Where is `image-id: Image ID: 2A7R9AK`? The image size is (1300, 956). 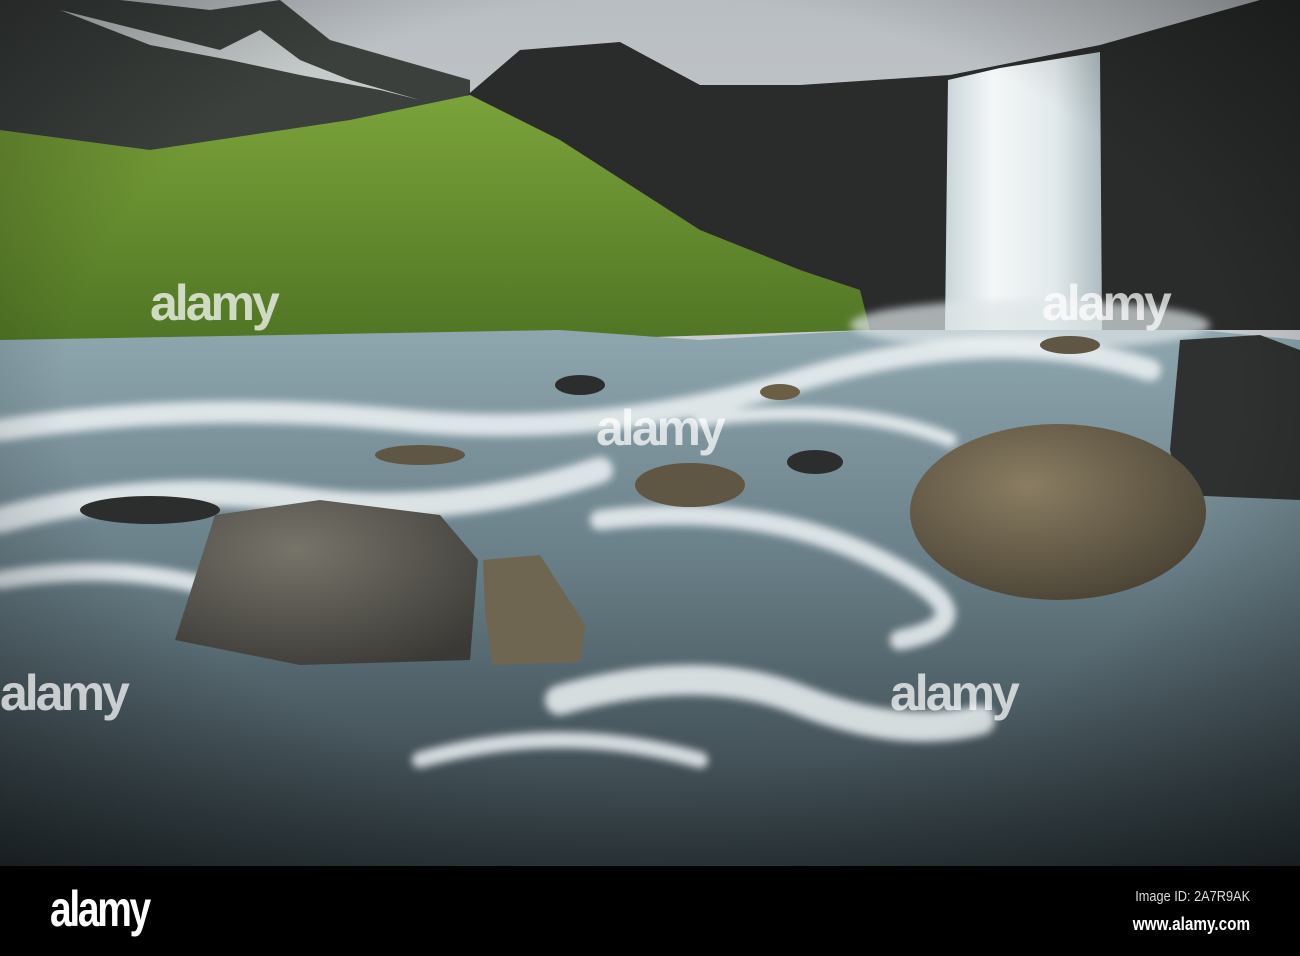
image-id: Image ID: 2A7R9AK is located at coordinates (1192, 896).